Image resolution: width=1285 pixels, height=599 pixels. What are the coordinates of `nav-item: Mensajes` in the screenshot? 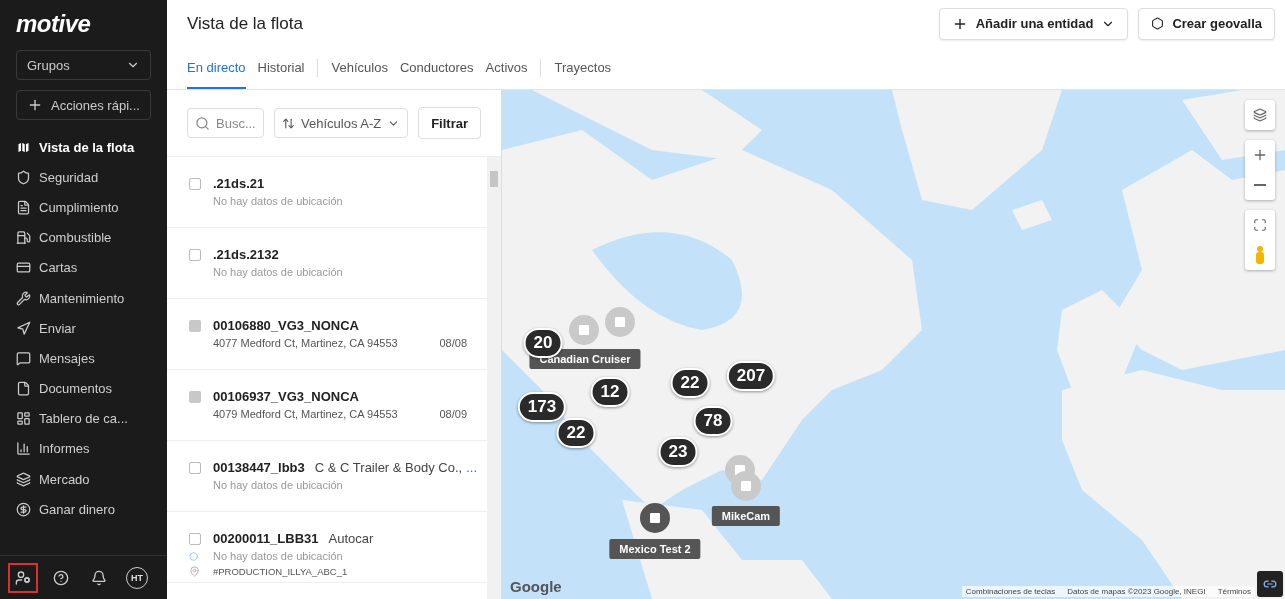 It's located at (83, 358).